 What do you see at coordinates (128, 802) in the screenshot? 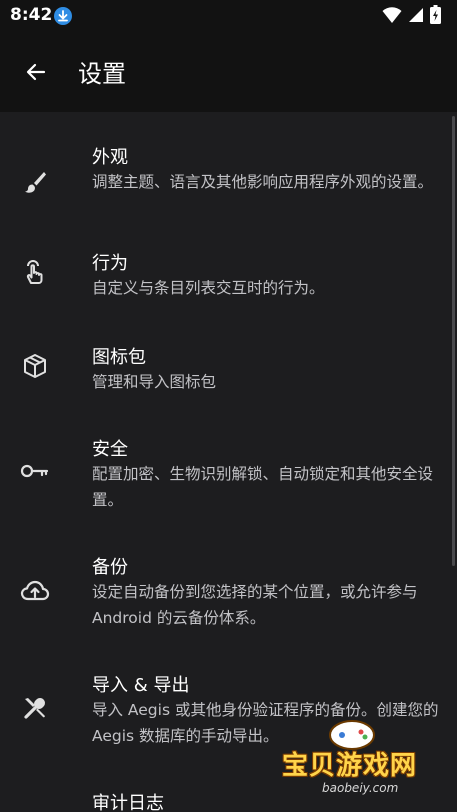
I see `settings-item-title: 审计日志` at bounding box center [128, 802].